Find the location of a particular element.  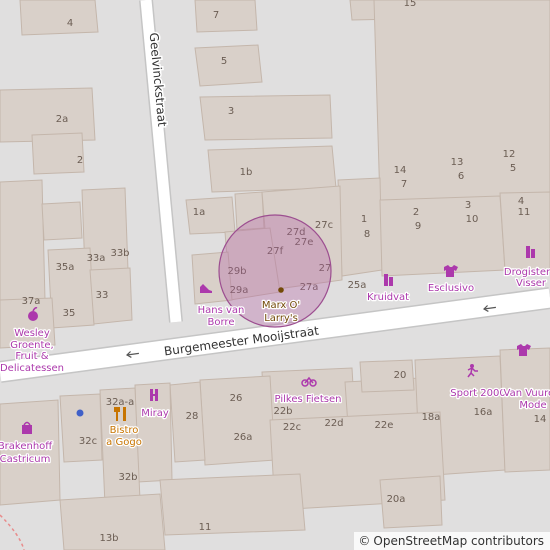

house-number: 27c is located at coordinates (324, 225).